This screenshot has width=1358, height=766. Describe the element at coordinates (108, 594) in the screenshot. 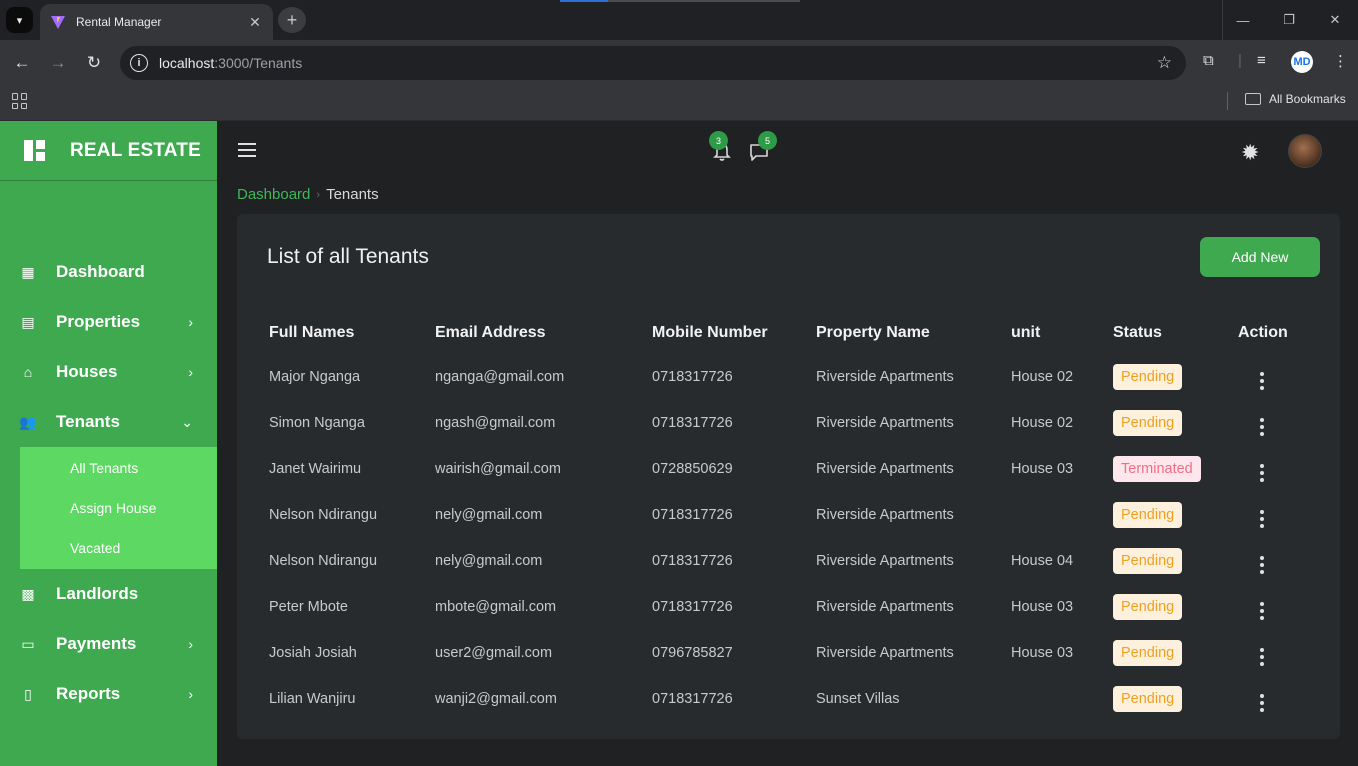

I see `sidebar-item-landlords: ▩ Landlords` at that location.